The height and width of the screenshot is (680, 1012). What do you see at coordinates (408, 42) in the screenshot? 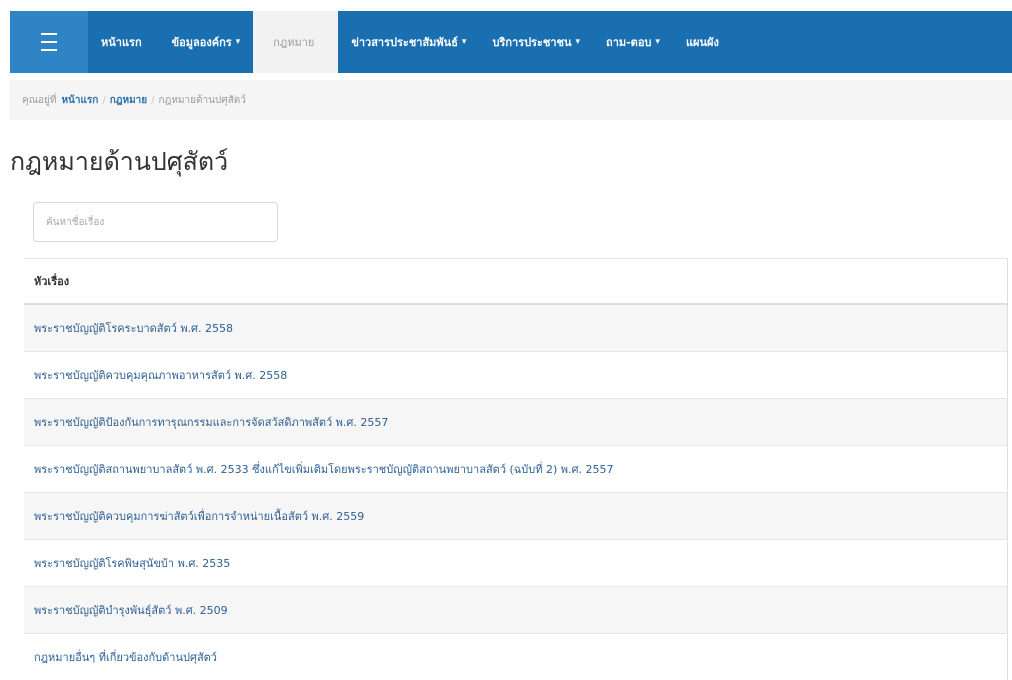
I see `nav-item-news: ข่าวสารประชาสัมพันธ์▾` at bounding box center [408, 42].